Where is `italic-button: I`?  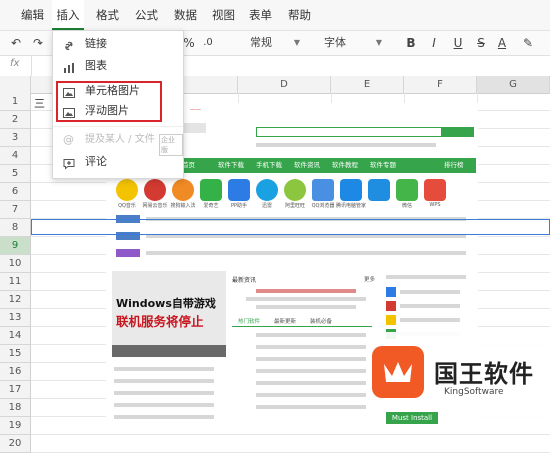 italic-button: I is located at coordinates (434, 43).